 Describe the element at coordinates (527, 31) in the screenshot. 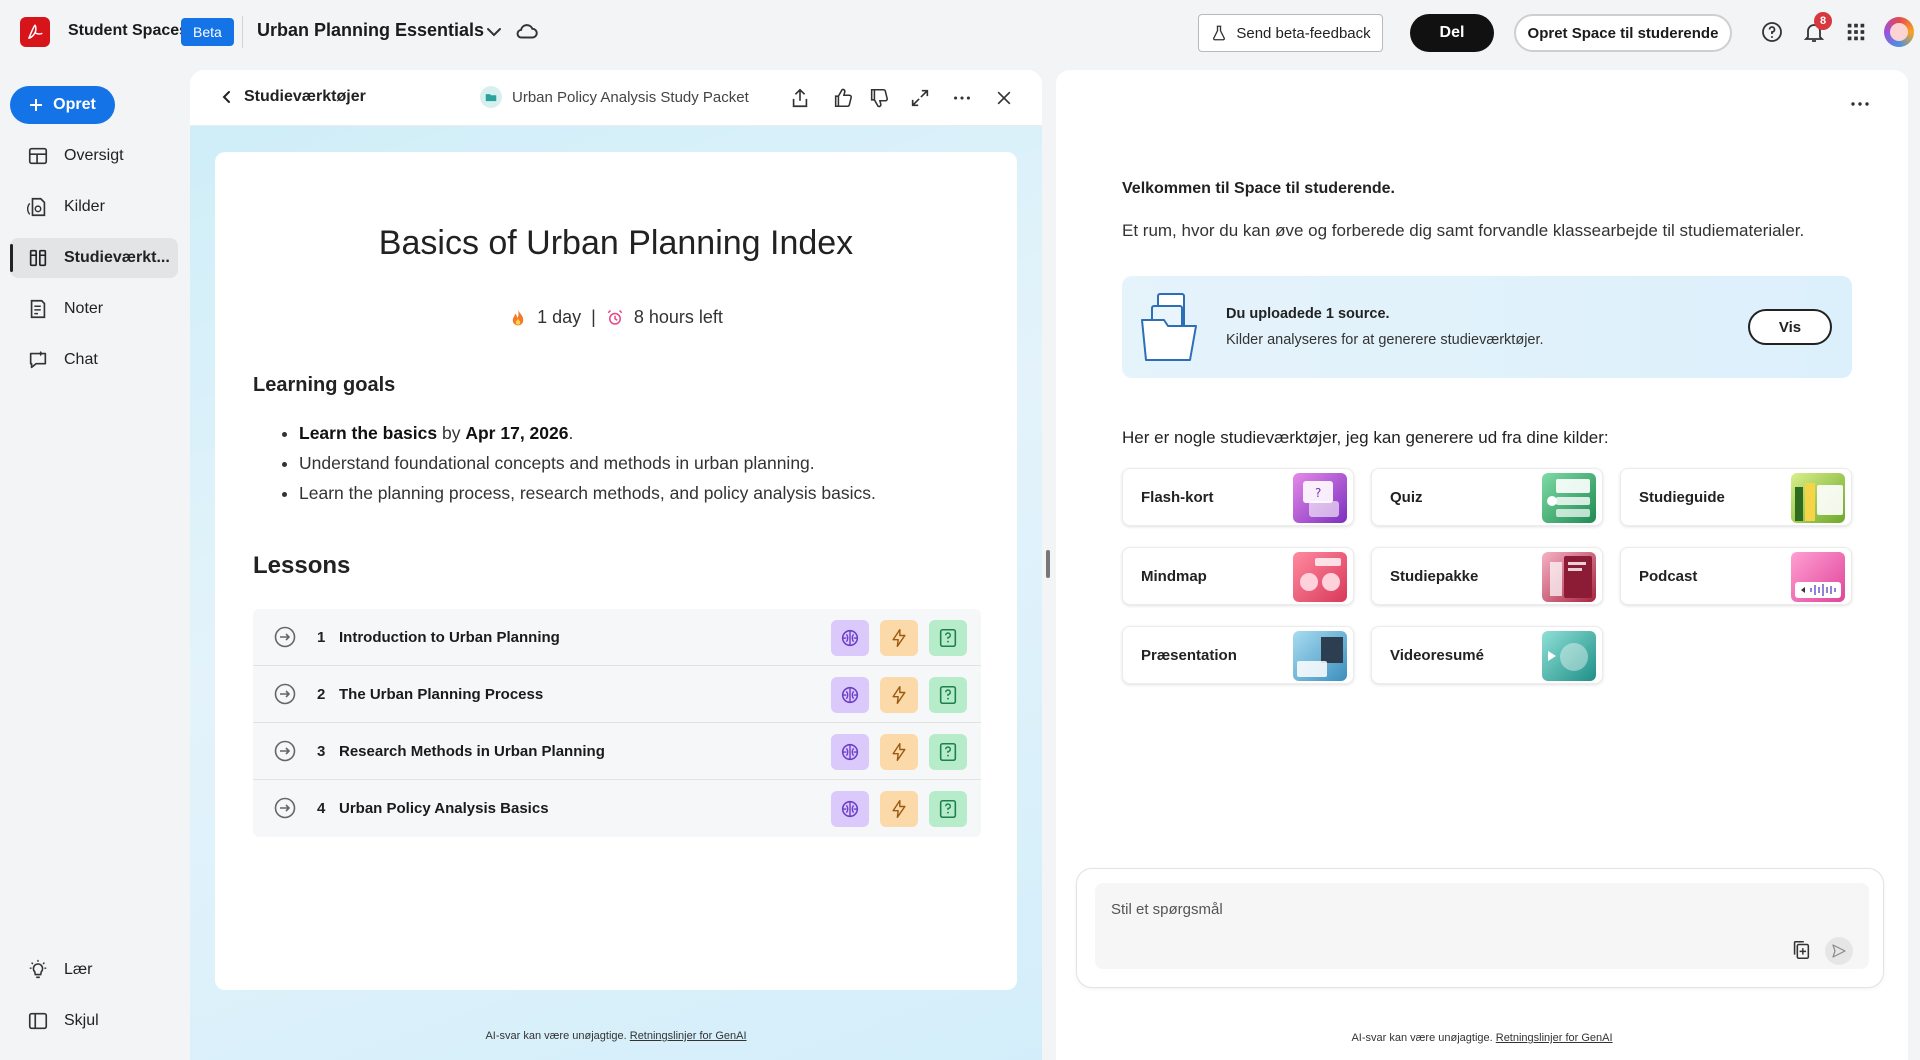

I see `cloud-icon` at that location.